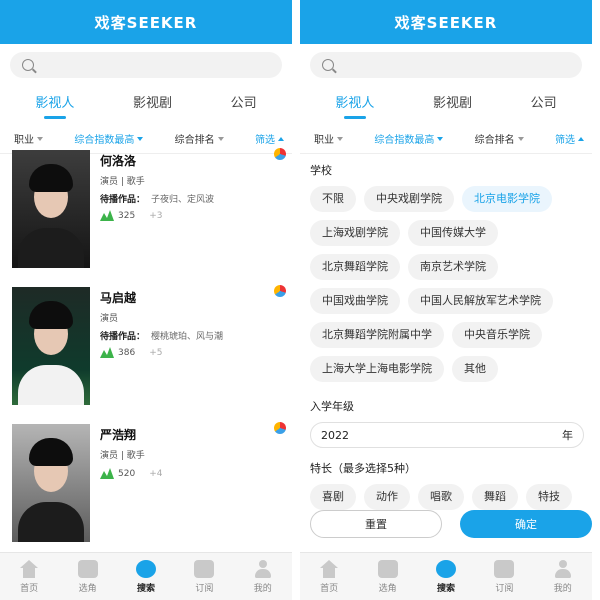  I want to click on school-chip-selected: 北京电影学院, so click(507, 199).